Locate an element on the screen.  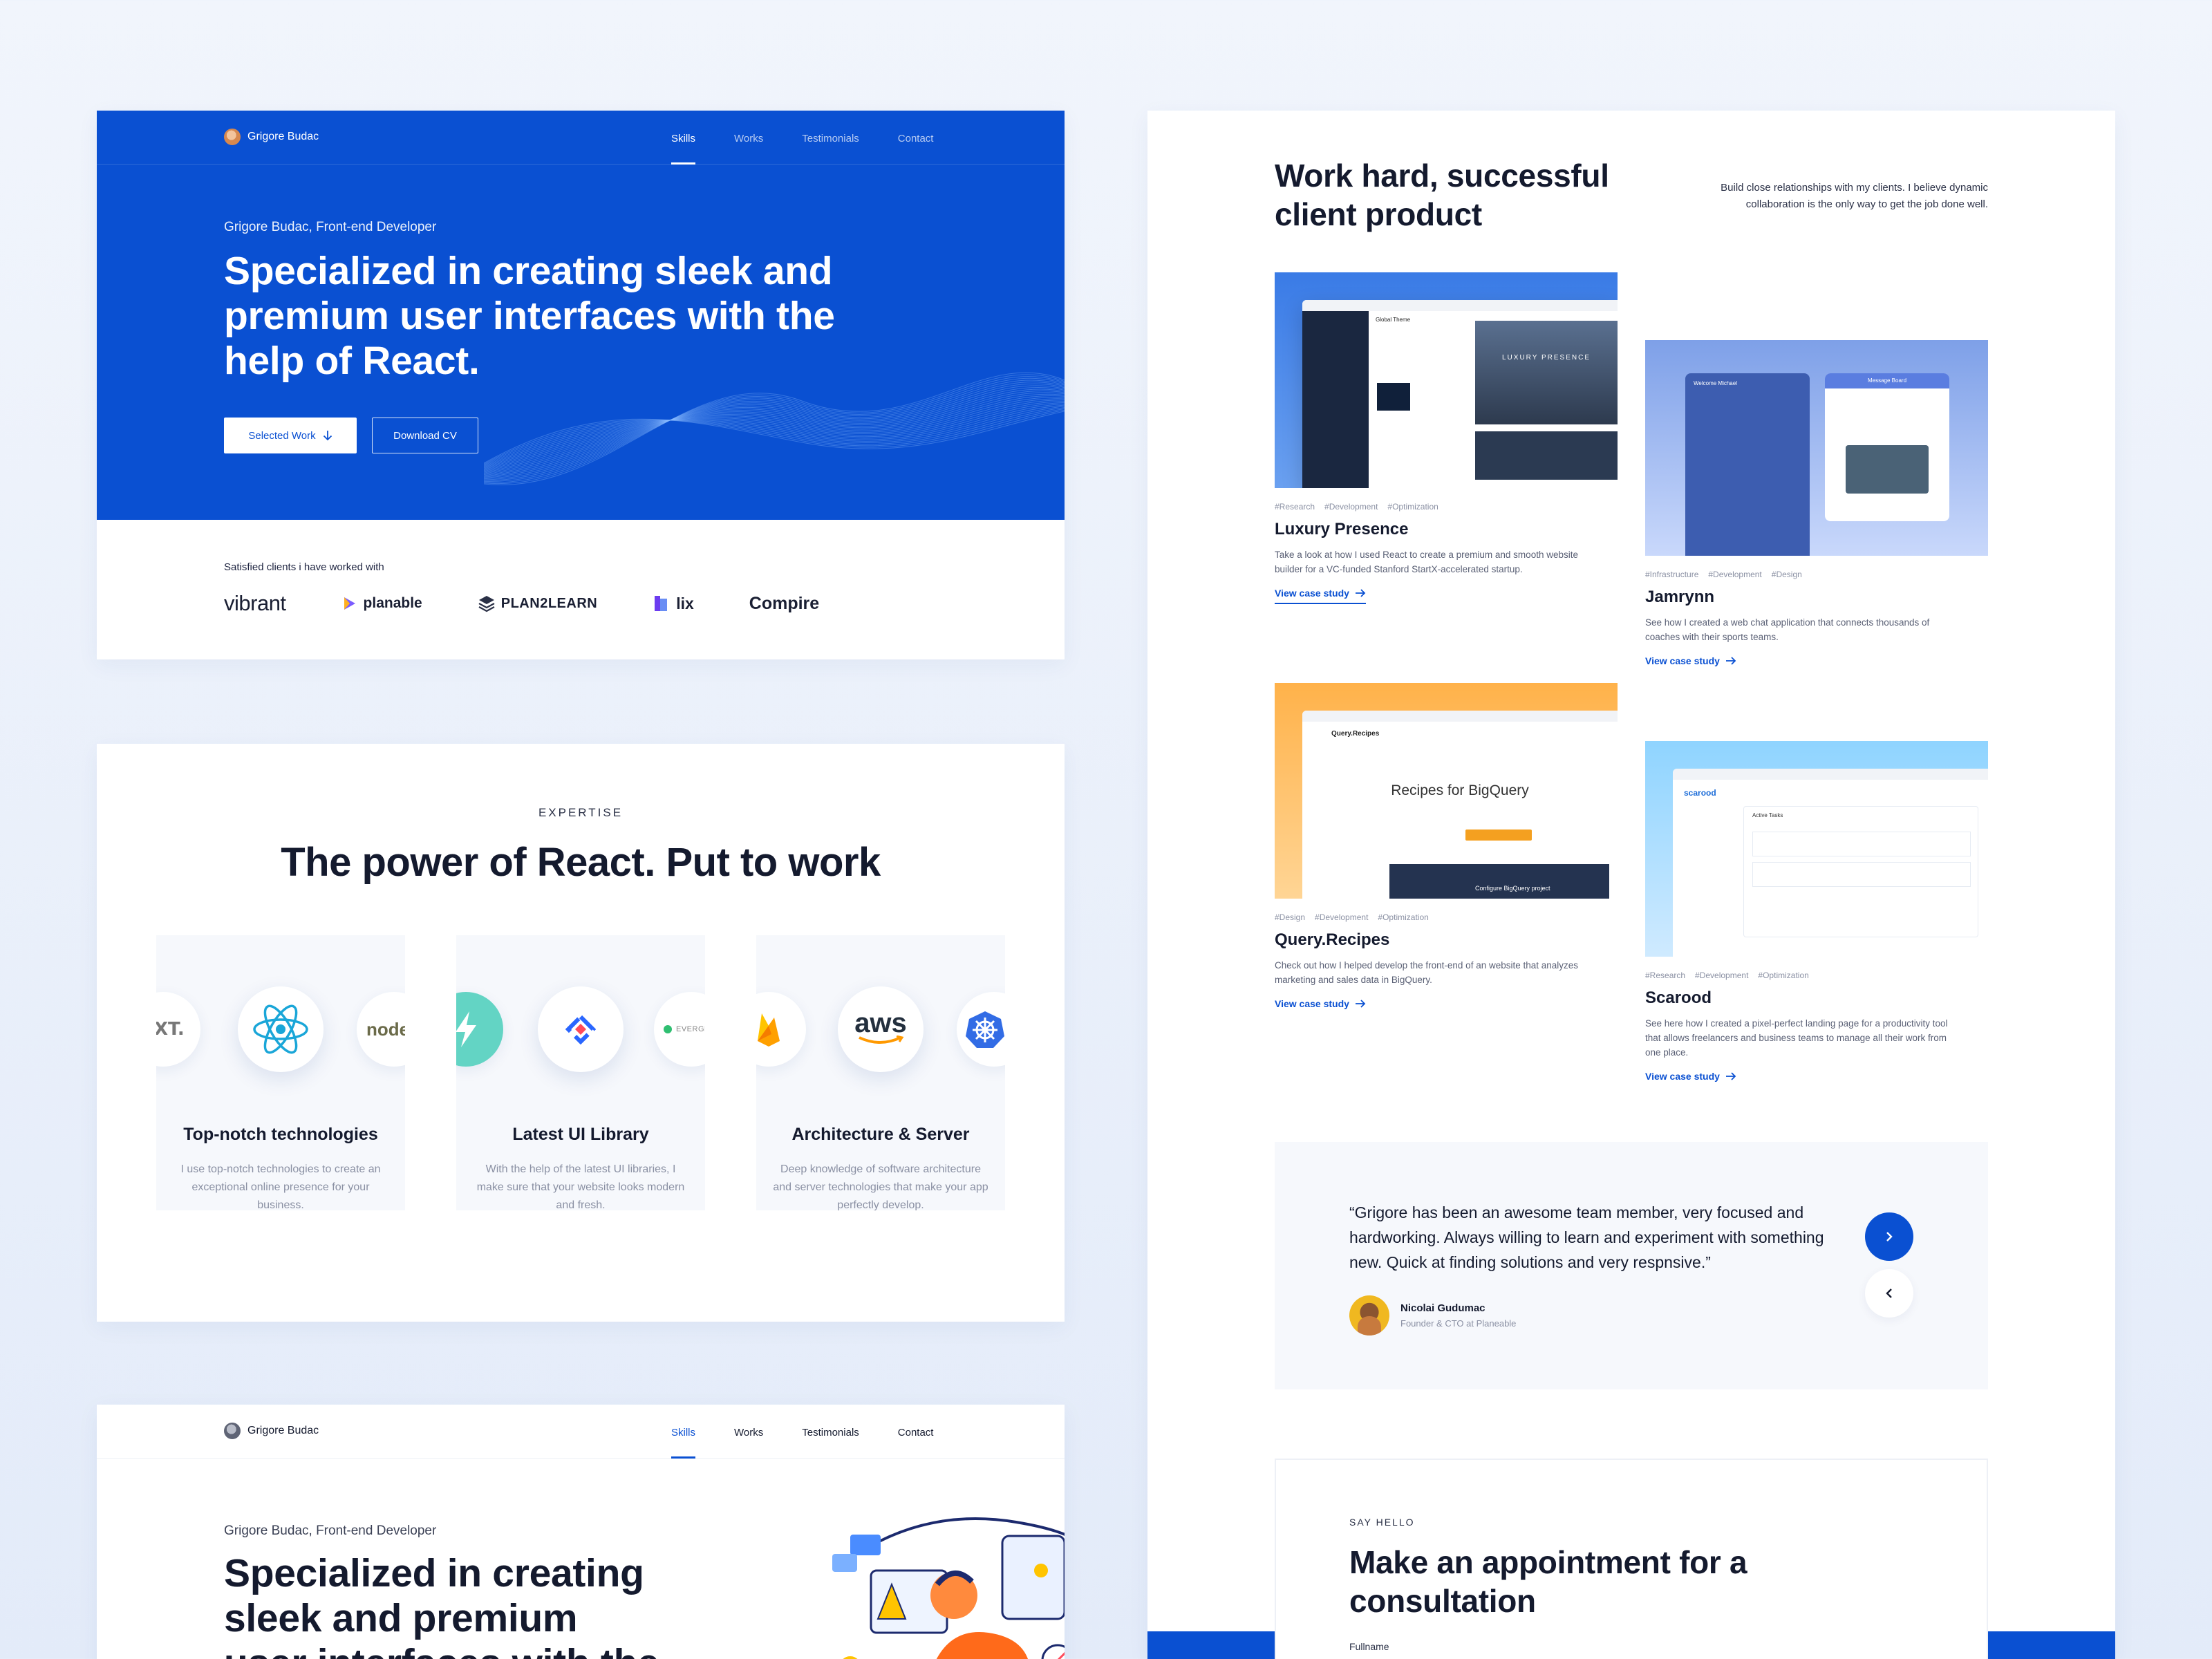
vibrant-logo-text: vibrant is located at coordinates (255, 603).